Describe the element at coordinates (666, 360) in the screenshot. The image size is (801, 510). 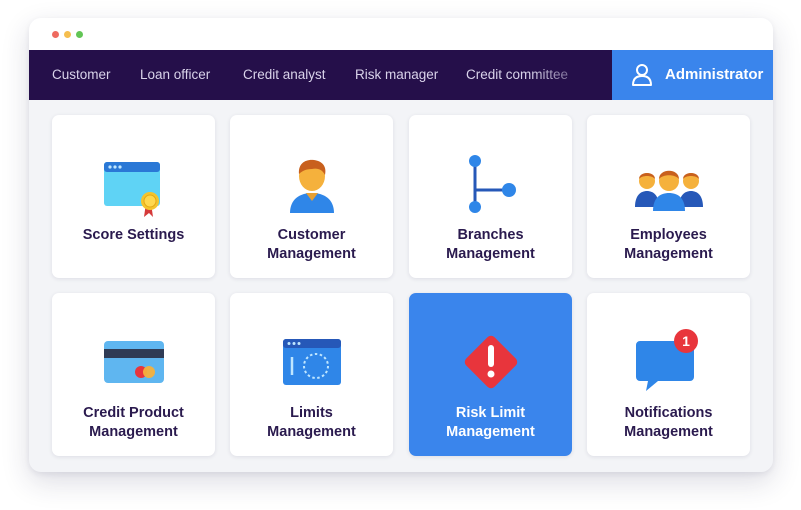
I see `notification-icon: 1` at that location.